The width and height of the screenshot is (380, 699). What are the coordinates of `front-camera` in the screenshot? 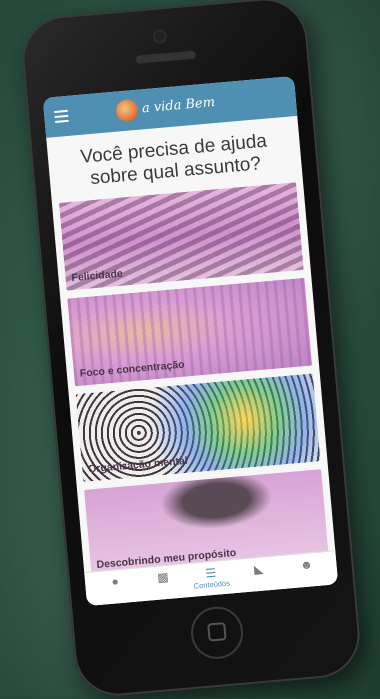 It's located at (160, 36).